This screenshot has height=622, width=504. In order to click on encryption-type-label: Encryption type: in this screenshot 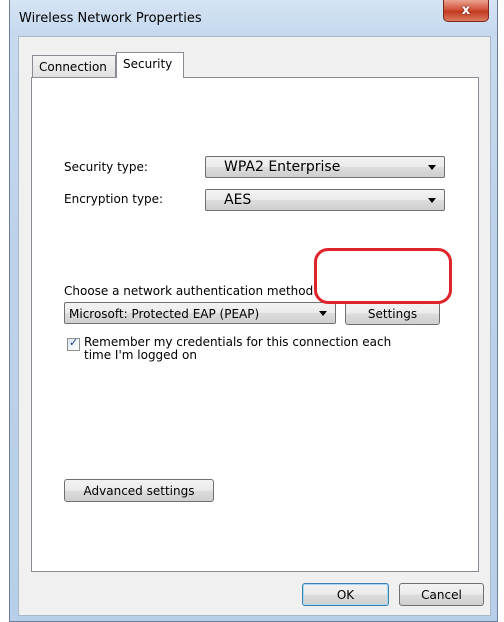, I will do `click(114, 199)`.